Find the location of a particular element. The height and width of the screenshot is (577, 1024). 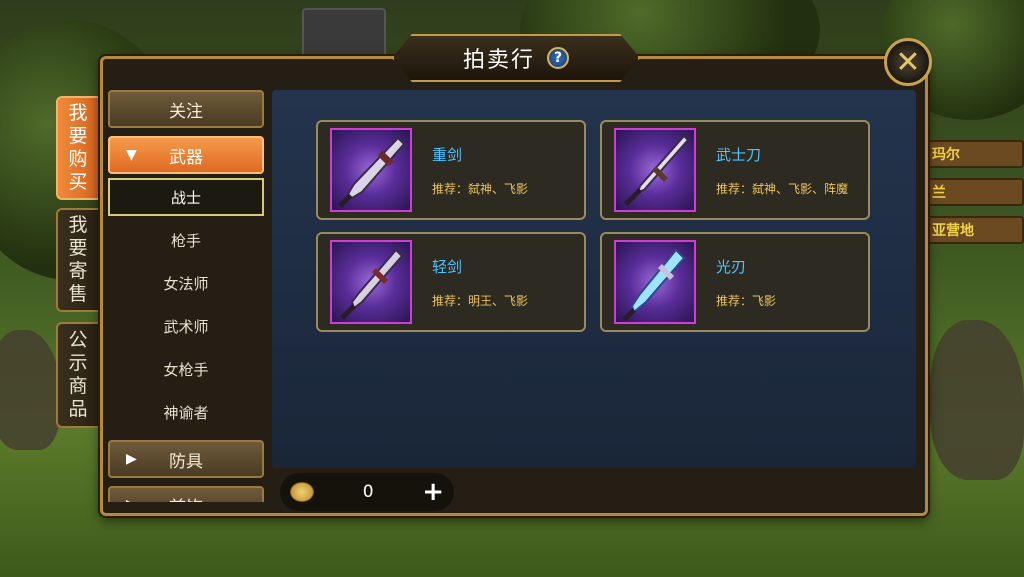

category-accessory-label: 首饰 is located at coordinates (186, 498).